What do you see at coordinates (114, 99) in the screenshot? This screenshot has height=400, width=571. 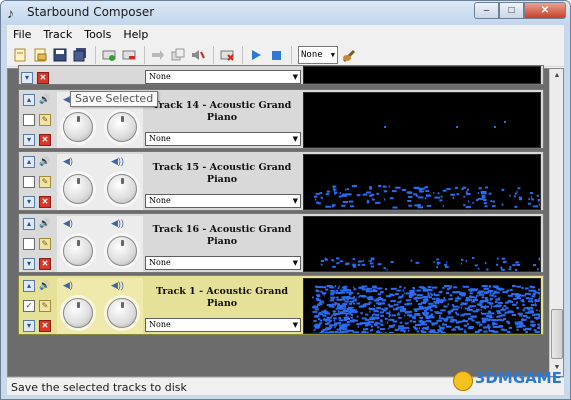 I see `tooltip: Save Selected` at bounding box center [114, 99].